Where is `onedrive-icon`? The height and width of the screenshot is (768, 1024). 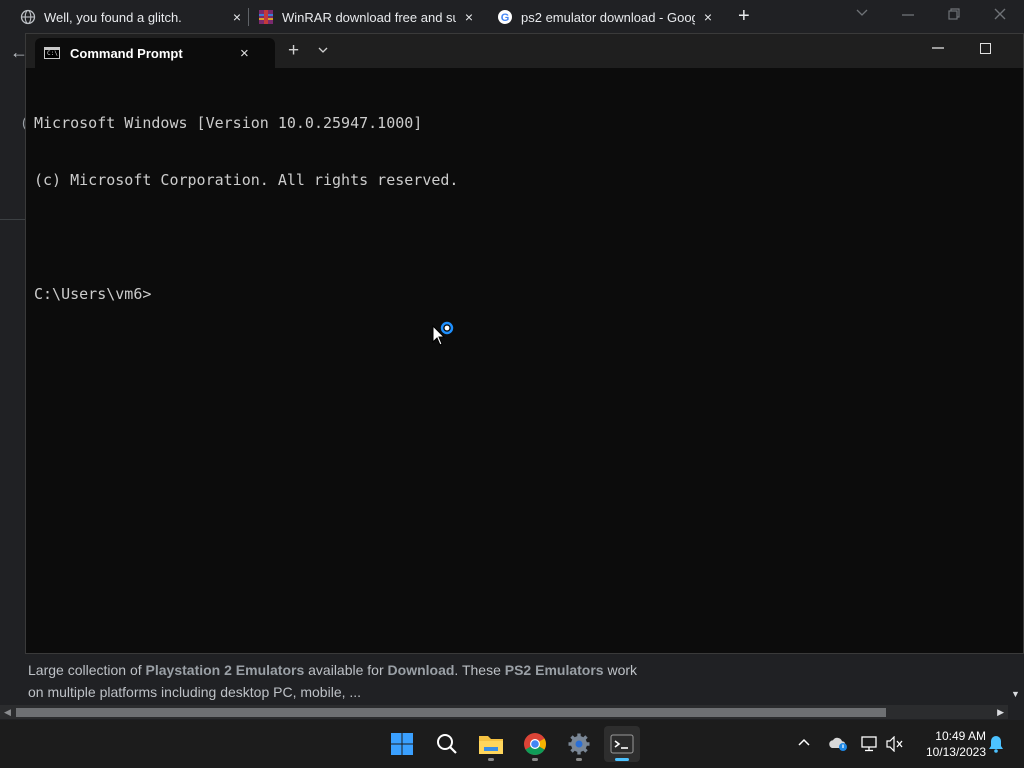 onedrive-icon is located at coordinates (838, 744).